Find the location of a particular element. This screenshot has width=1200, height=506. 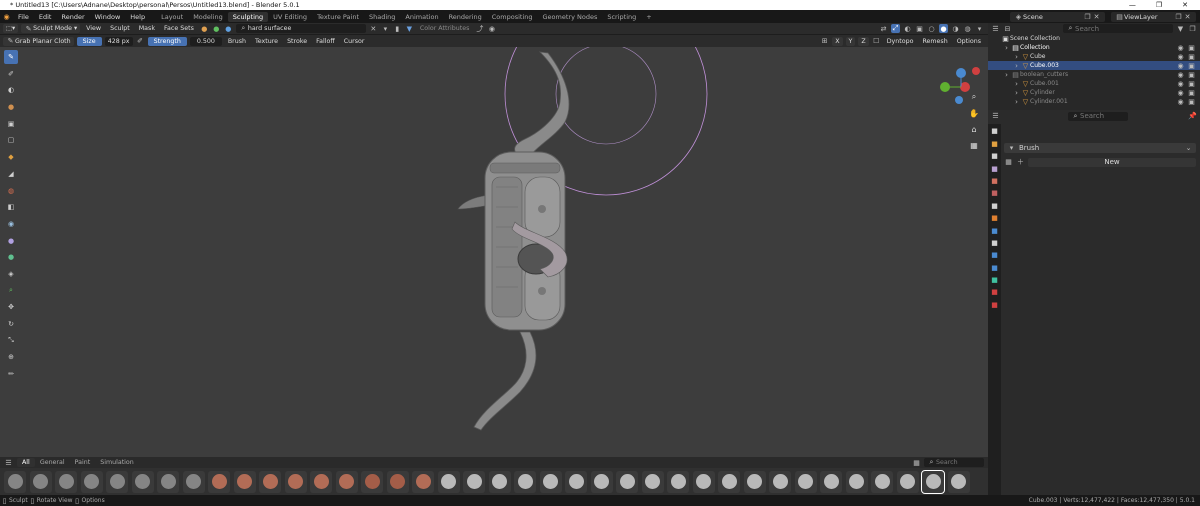

brush-thumb-elastic is located at coordinates (780, 481).